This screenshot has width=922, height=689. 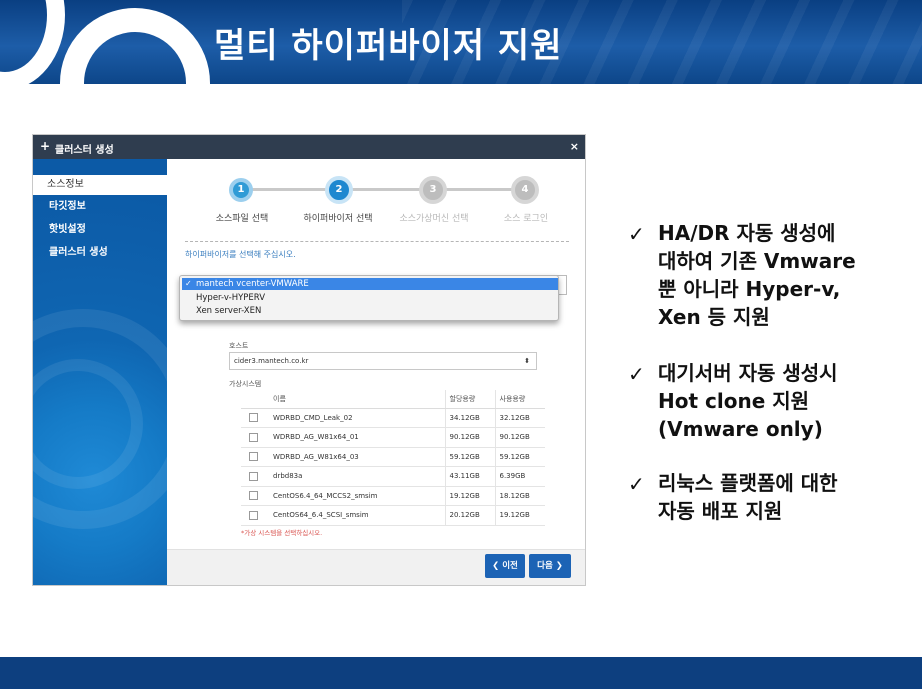 I want to click on logo-ring, so click(x=135, y=46).